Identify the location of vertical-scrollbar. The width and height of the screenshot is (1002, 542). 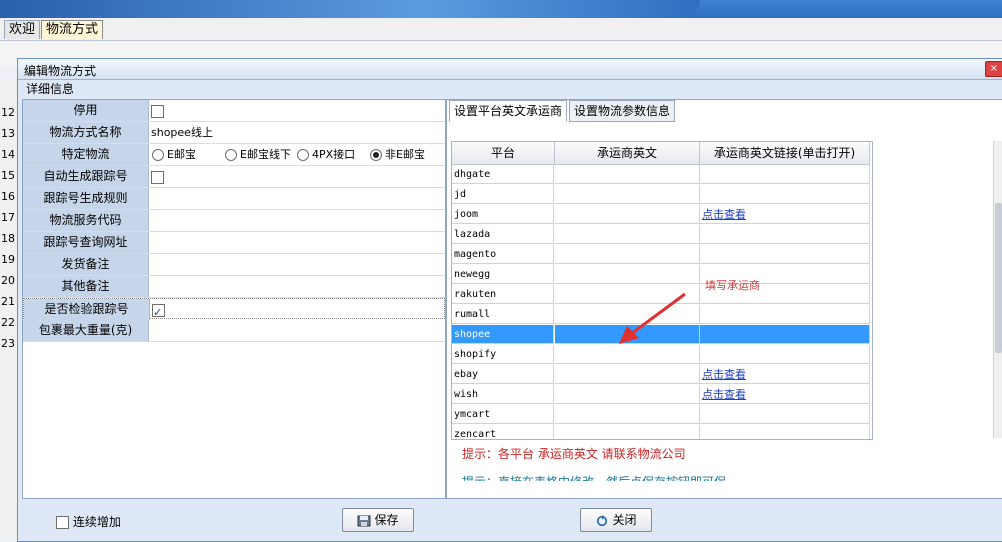
(997, 289).